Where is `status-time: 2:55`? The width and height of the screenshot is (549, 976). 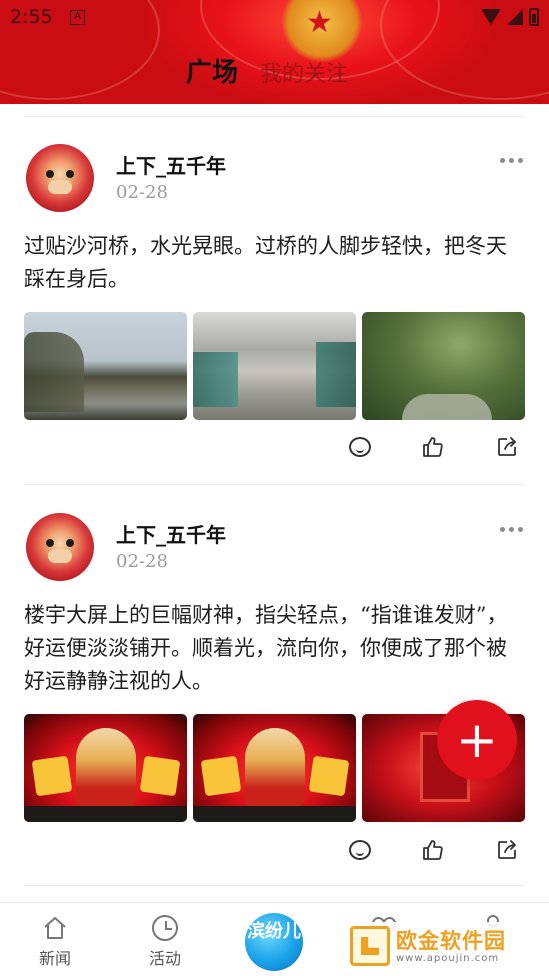
status-time: 2:55 is located at coordinates (31, 17).